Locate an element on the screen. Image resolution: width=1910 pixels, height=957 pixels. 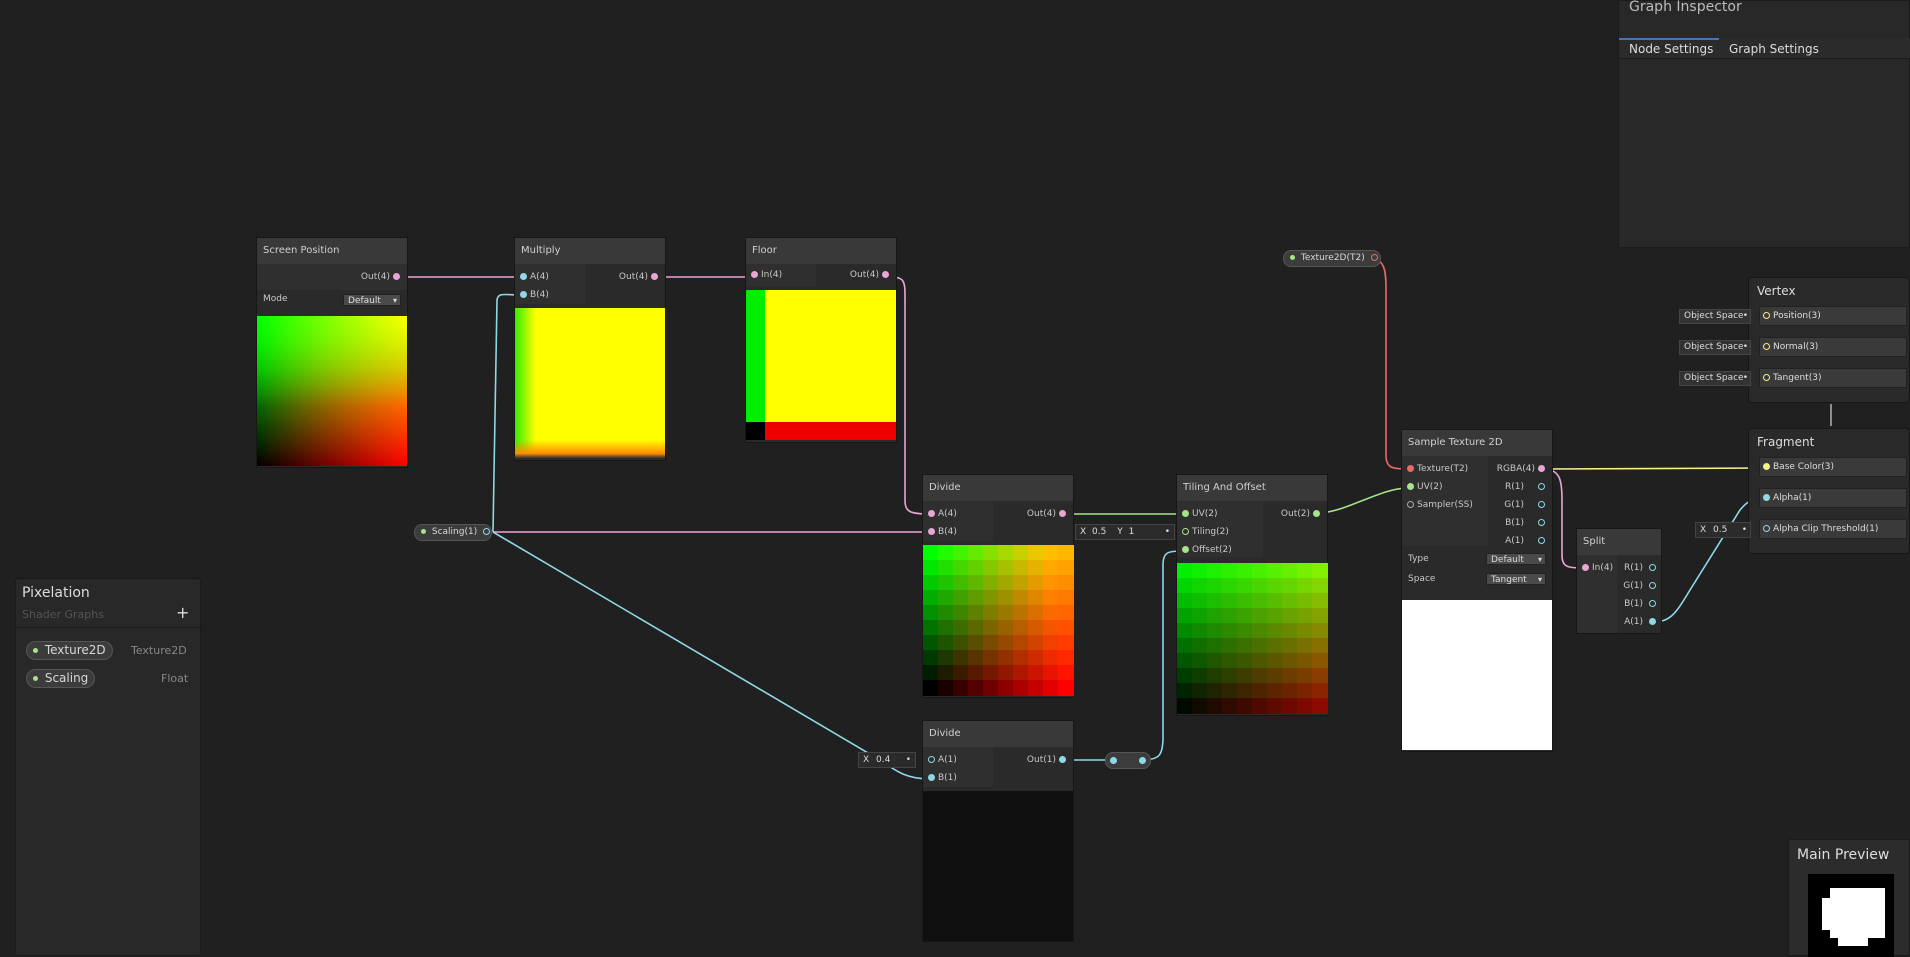
port-label: Sampler(SS) is located at coordinates (1445, 505).